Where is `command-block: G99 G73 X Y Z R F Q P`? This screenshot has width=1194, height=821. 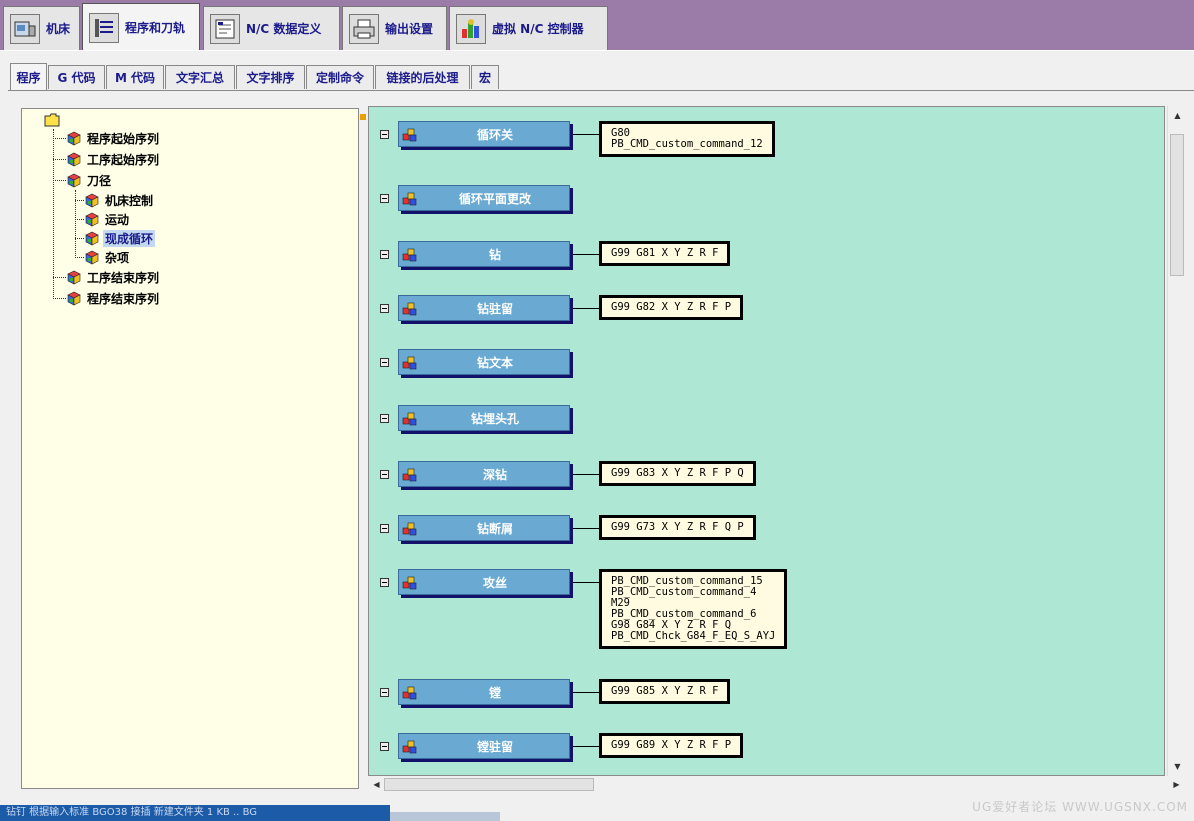
command-block: G99 G73 X Y Z R F Q P is located at coordinates (677, 527).